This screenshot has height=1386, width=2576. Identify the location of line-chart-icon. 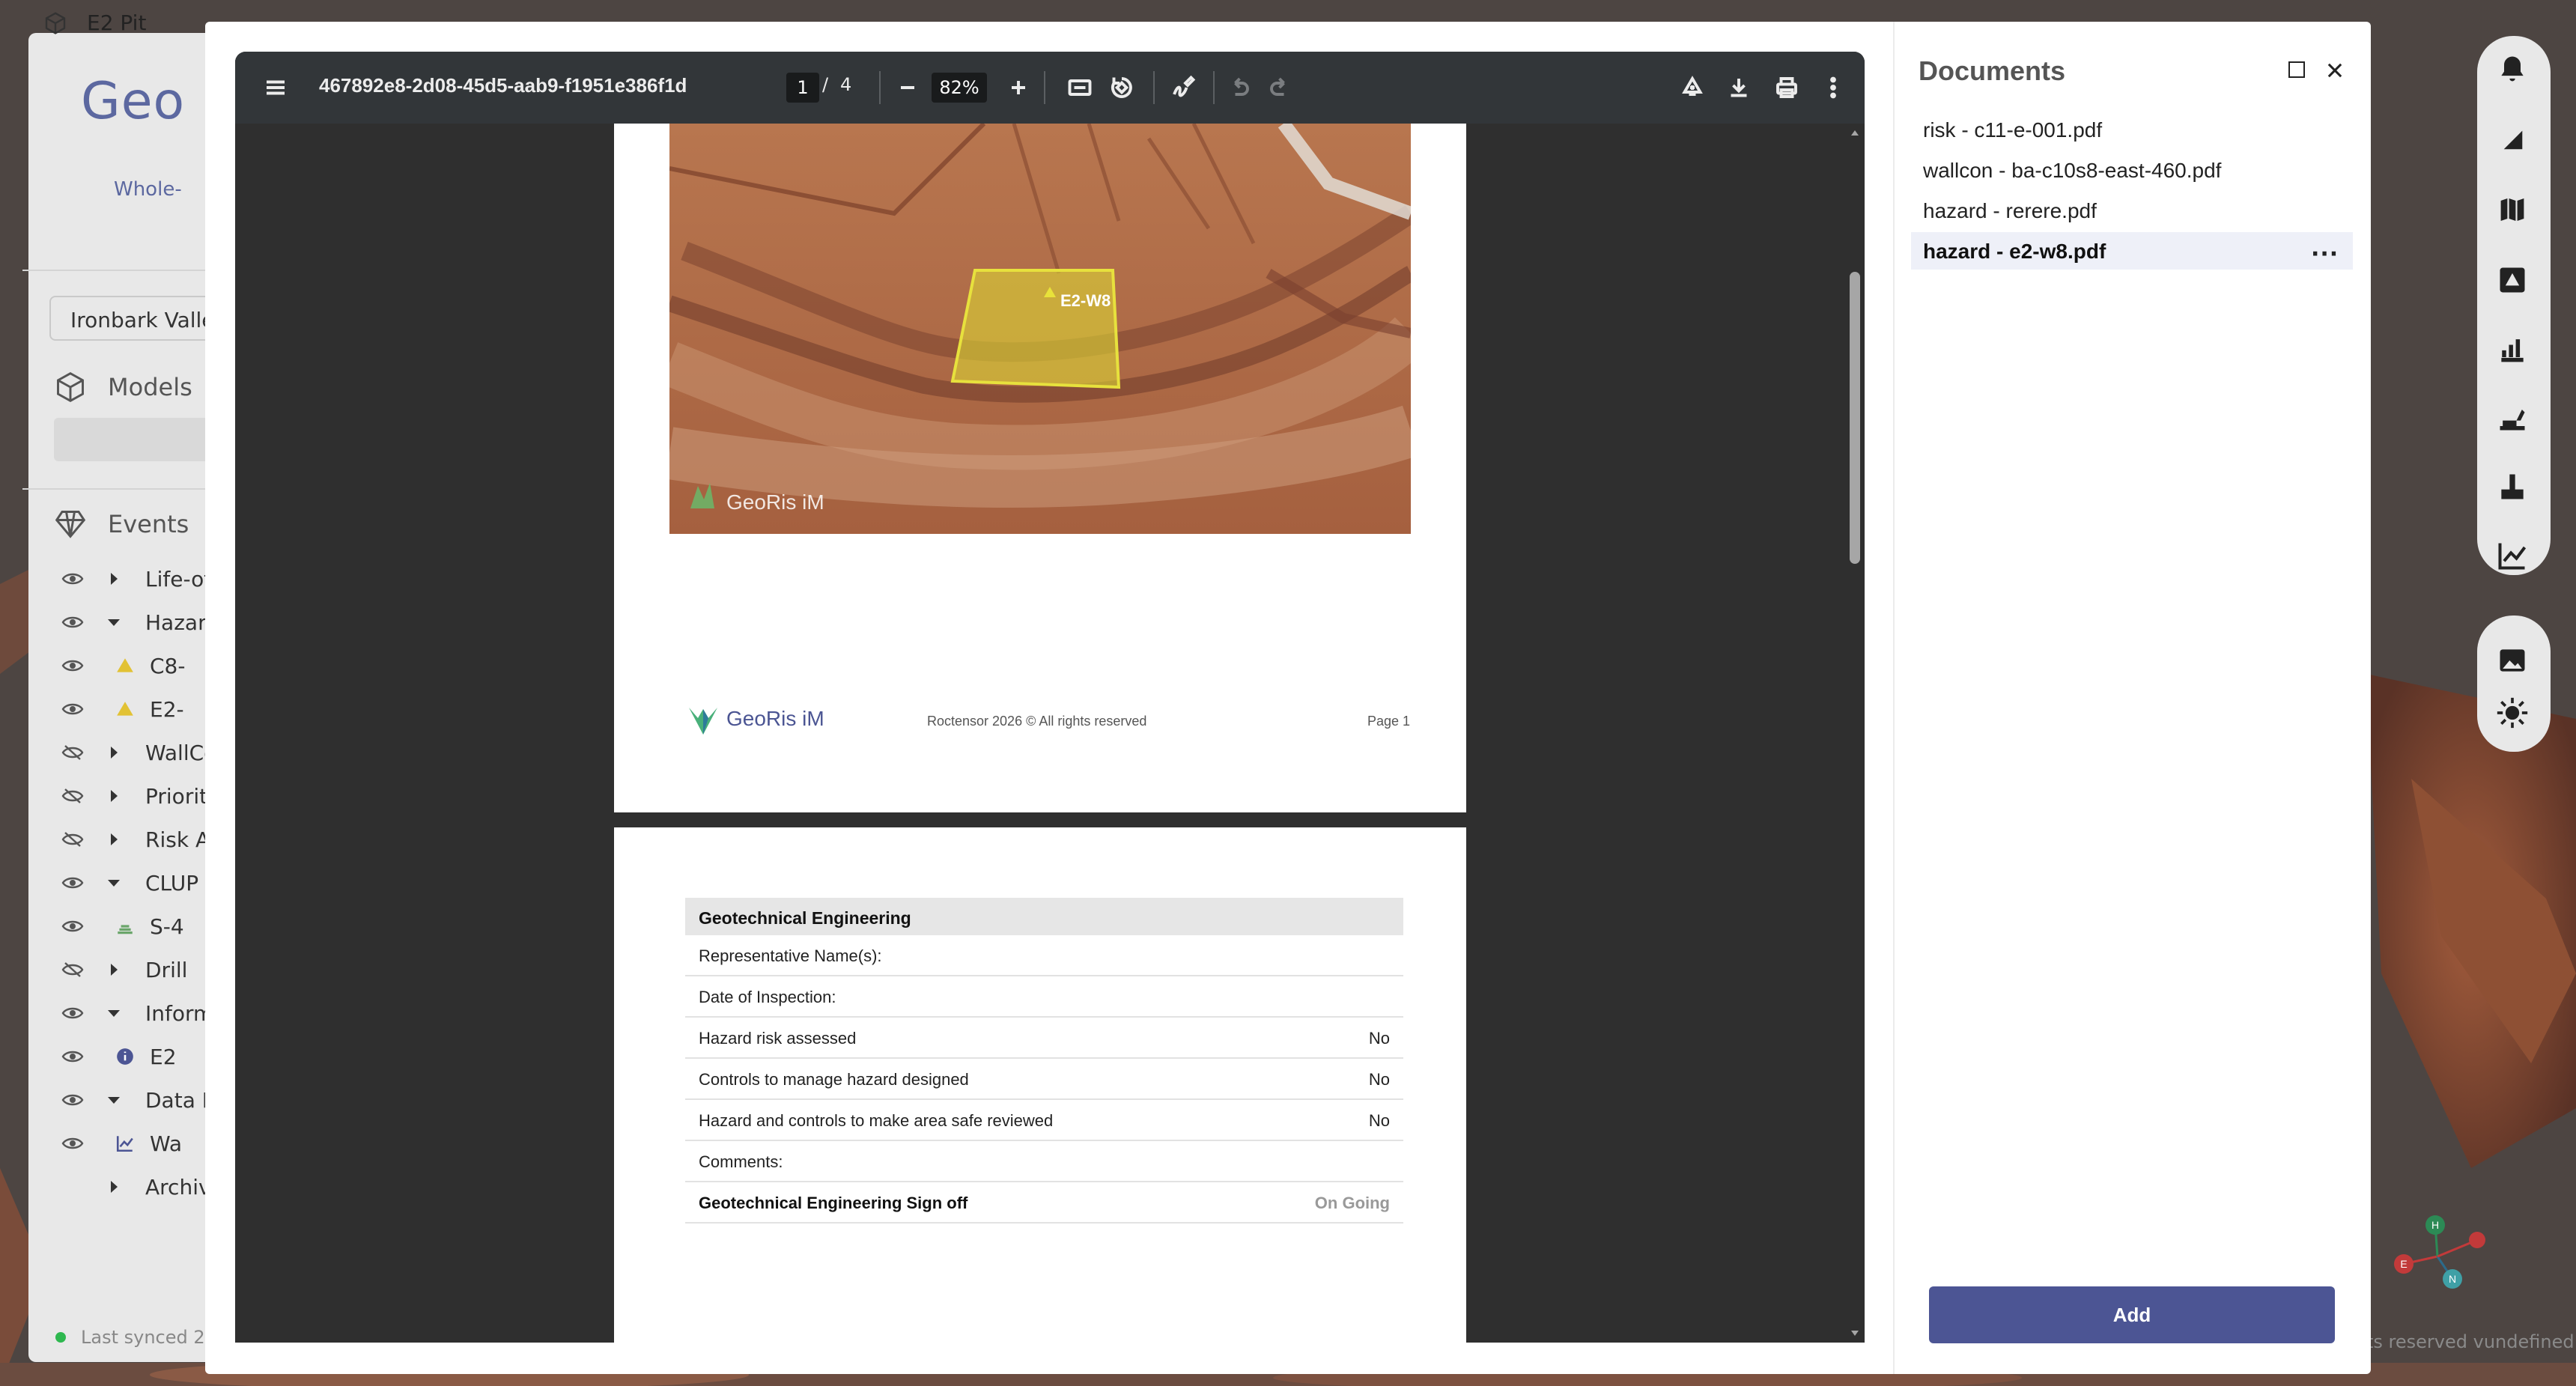
(2512, 555).